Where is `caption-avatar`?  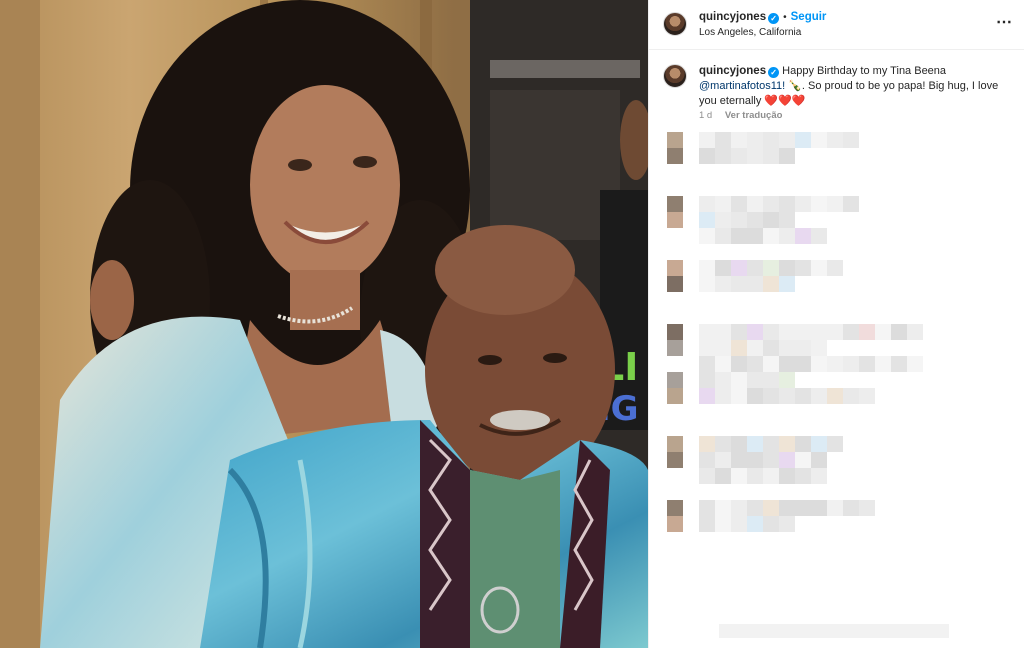 caption-avatar is located at coordinates (675, 76).